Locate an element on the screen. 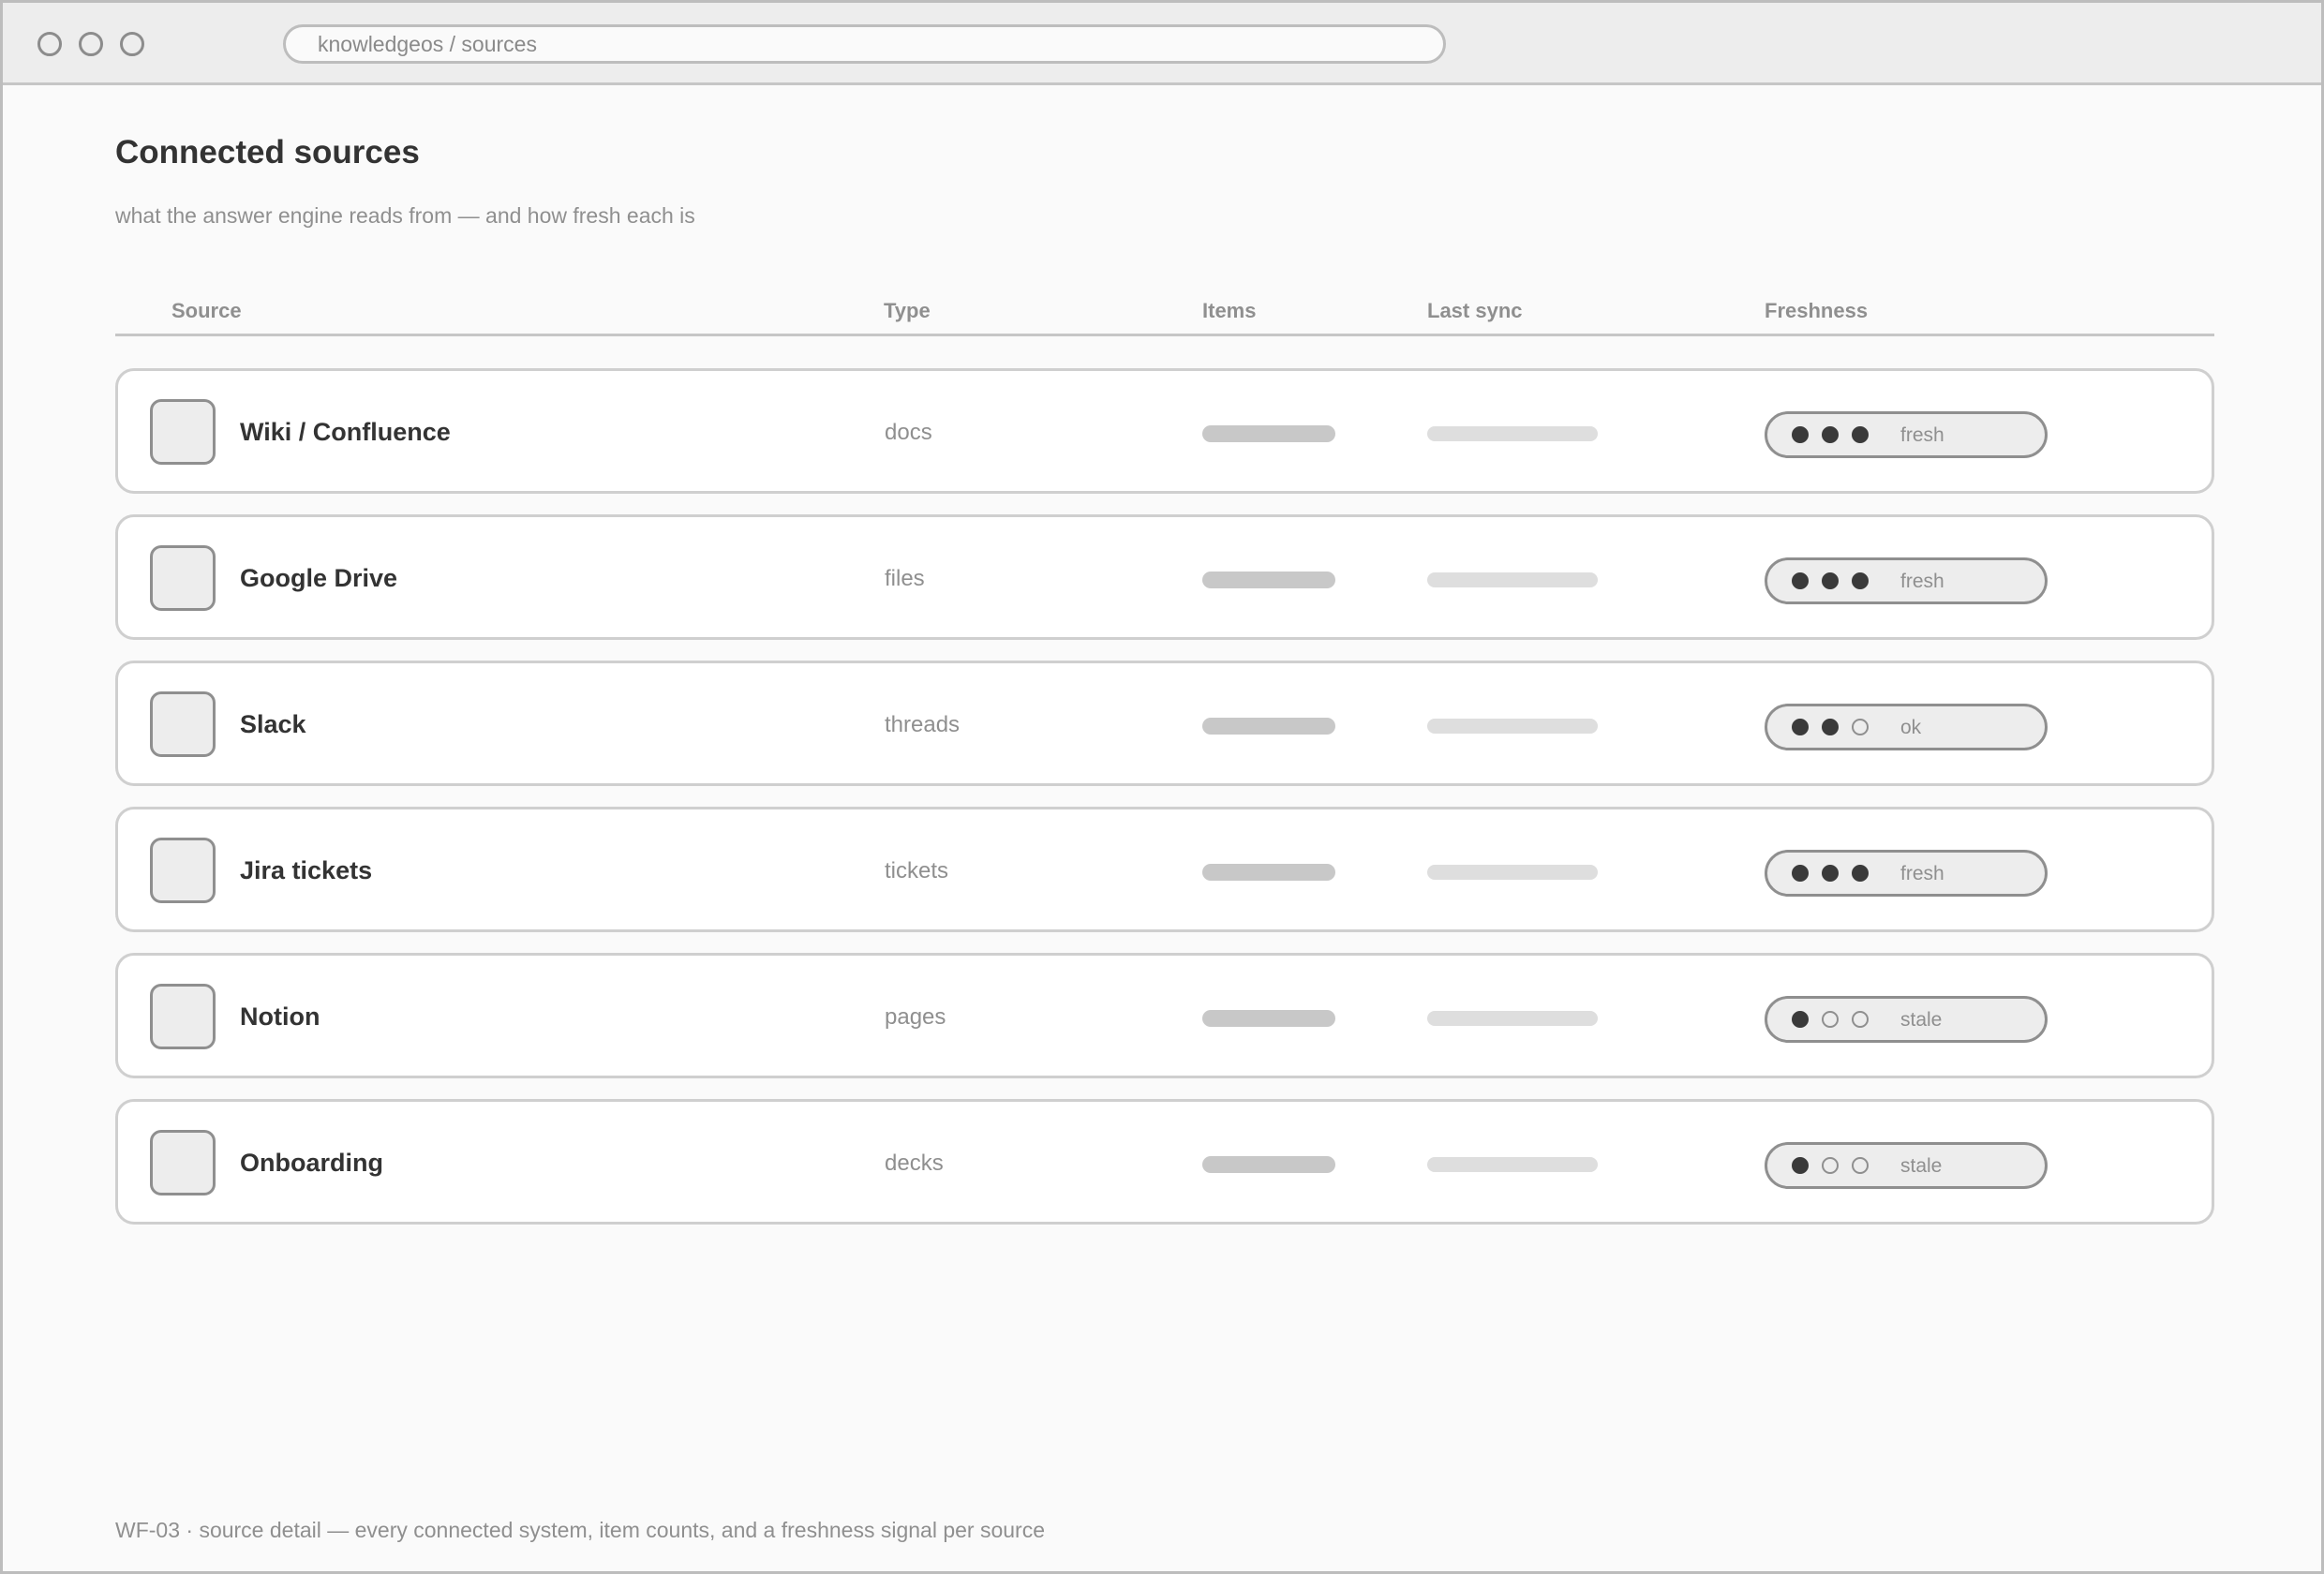  column-header-type: Type is located at coordinates (907, 310).